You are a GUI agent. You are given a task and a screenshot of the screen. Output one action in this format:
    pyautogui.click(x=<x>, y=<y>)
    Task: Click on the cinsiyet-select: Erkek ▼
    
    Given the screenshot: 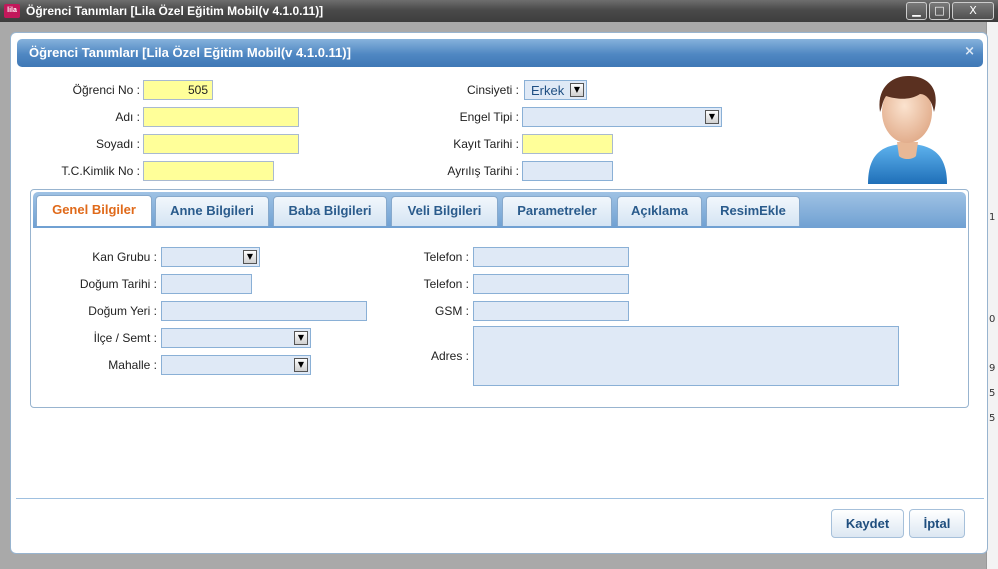 What is the action you would take?
    pyautogui.click(x=555, y=90)
    